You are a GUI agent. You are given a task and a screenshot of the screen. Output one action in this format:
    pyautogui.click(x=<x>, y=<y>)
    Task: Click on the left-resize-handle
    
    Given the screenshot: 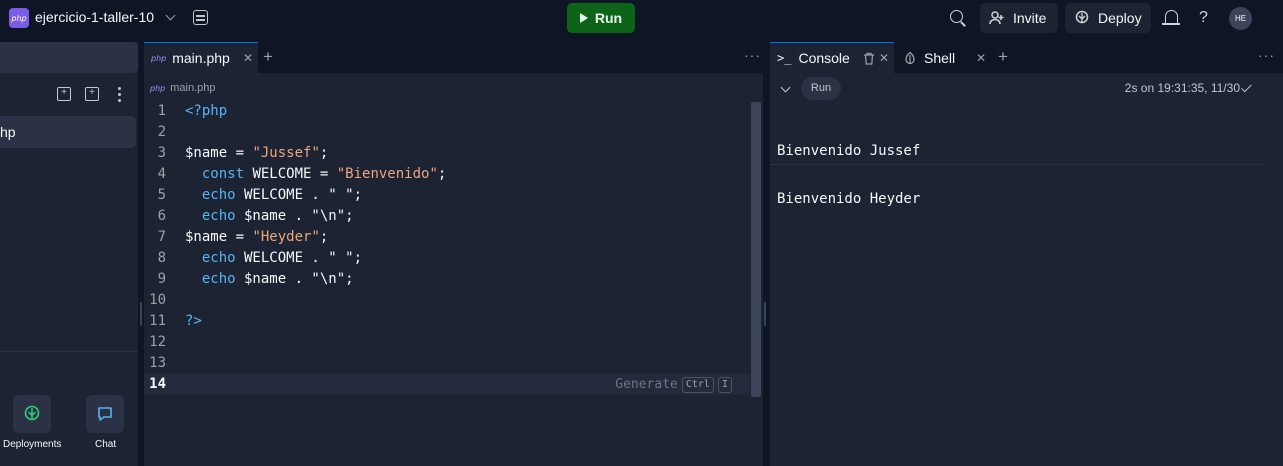 What is the action you would take?
    pyautogui.click(x=141, y=314)
    